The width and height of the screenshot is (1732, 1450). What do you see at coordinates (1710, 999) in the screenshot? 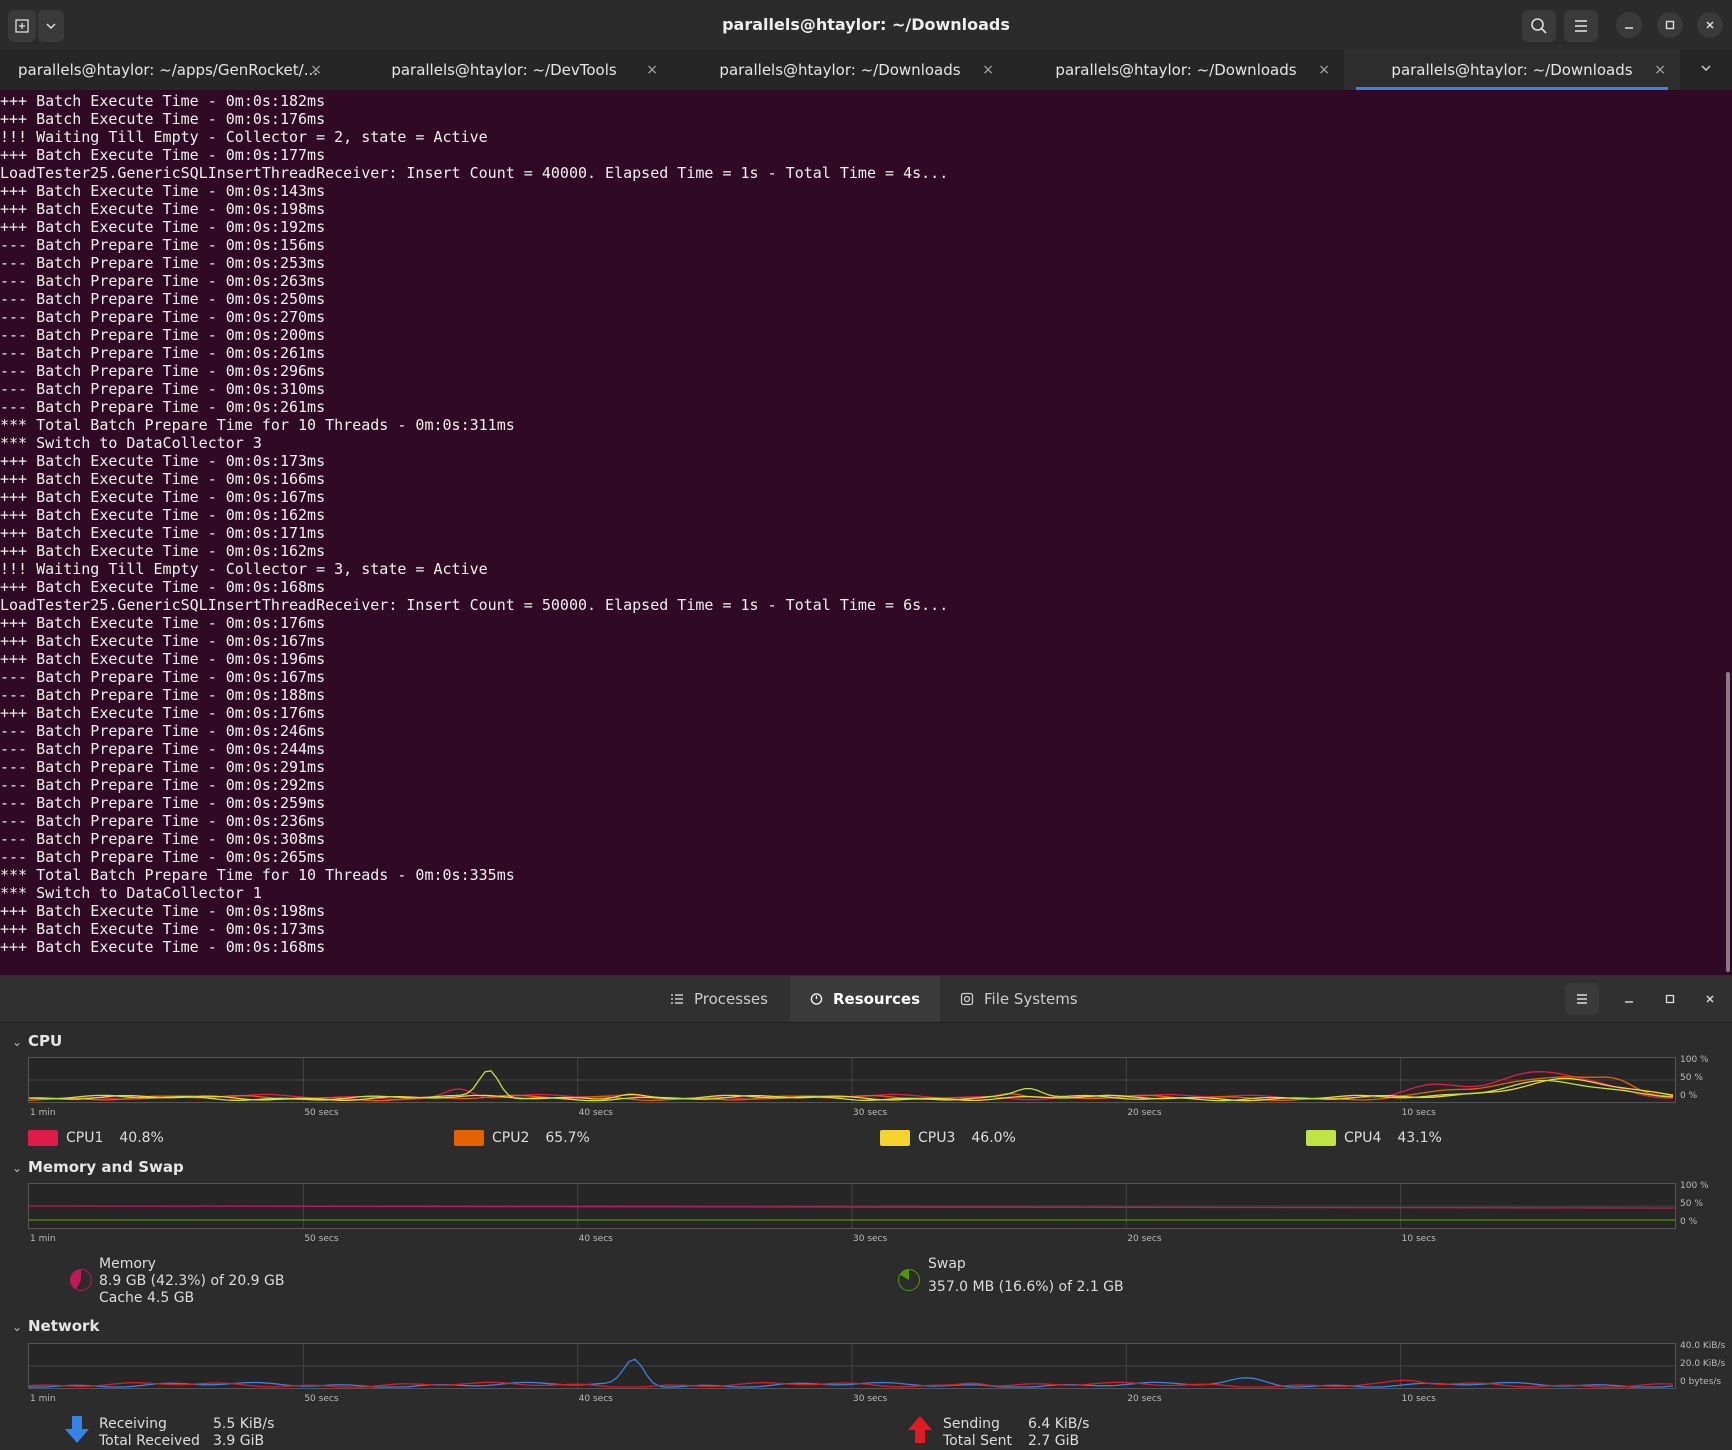
I see `sysmon-close-button` at bounding box center [1710, 999].